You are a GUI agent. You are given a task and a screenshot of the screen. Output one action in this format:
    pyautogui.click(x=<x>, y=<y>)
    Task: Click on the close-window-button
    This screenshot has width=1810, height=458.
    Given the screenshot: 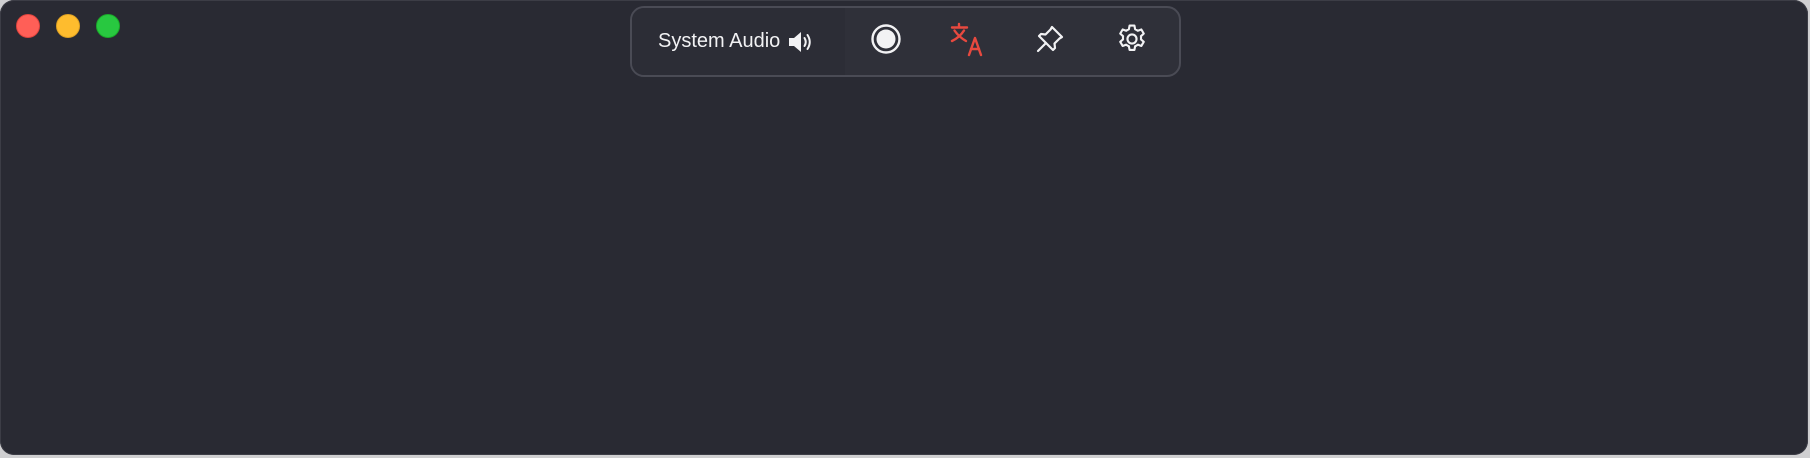 What is the action you would take?
    pyautogui.click(x=28, y=26)
    